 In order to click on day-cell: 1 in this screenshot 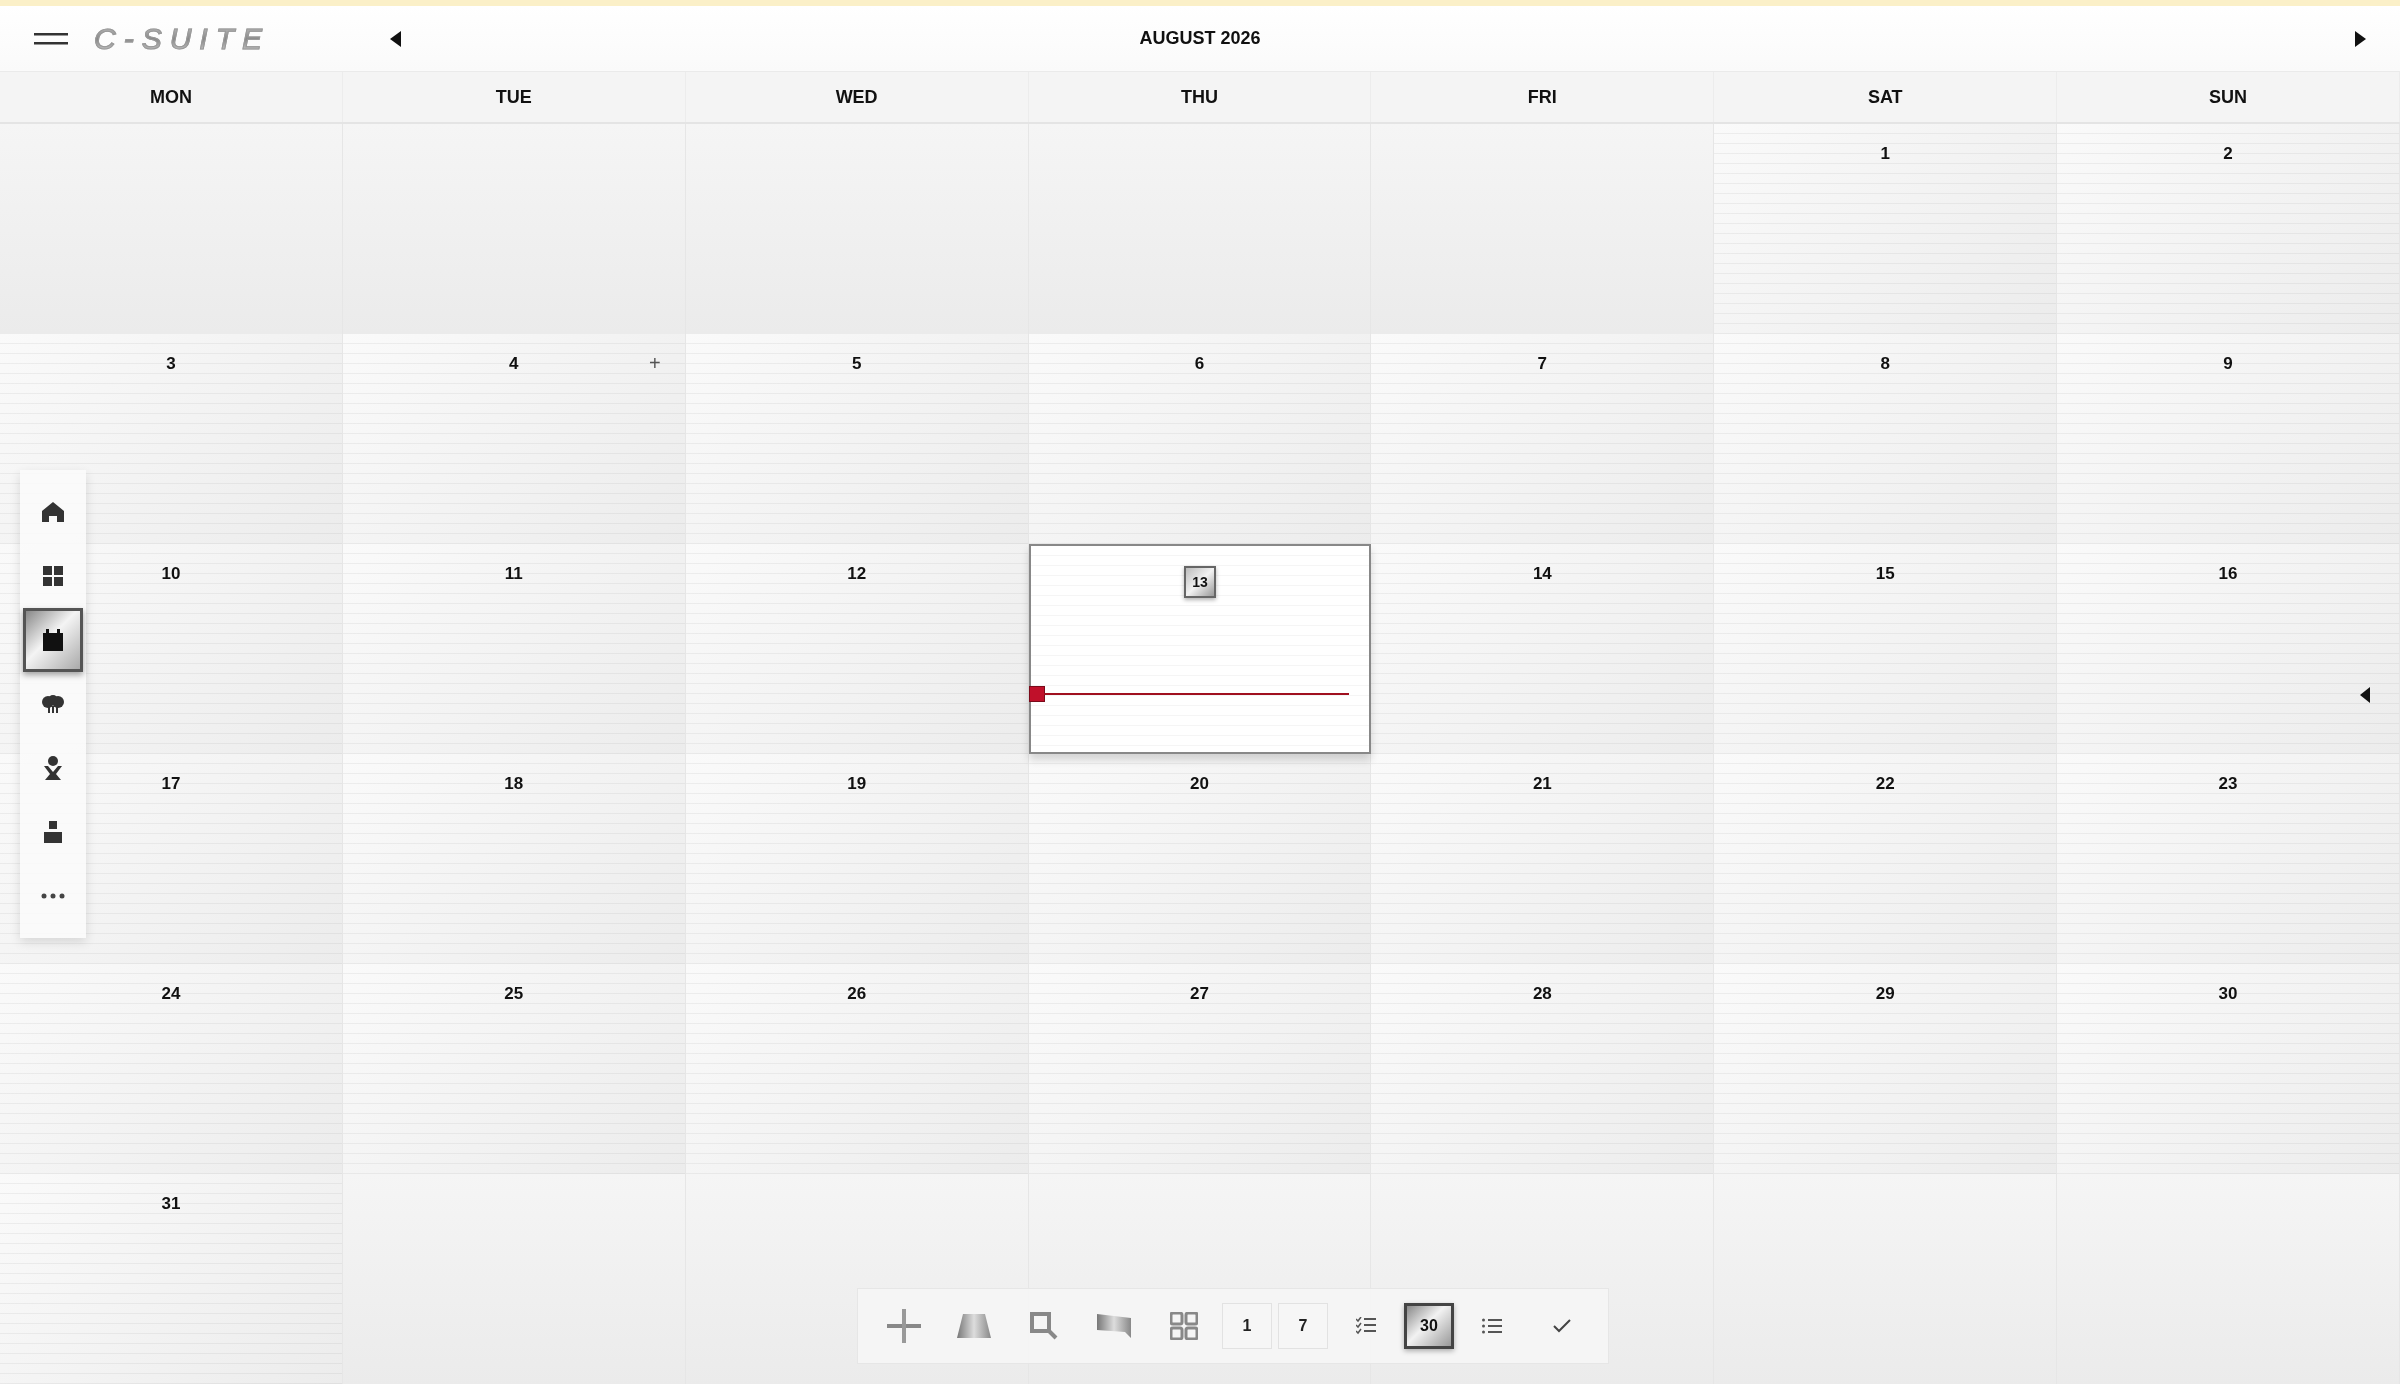, I will do `click(1886, 229)`.